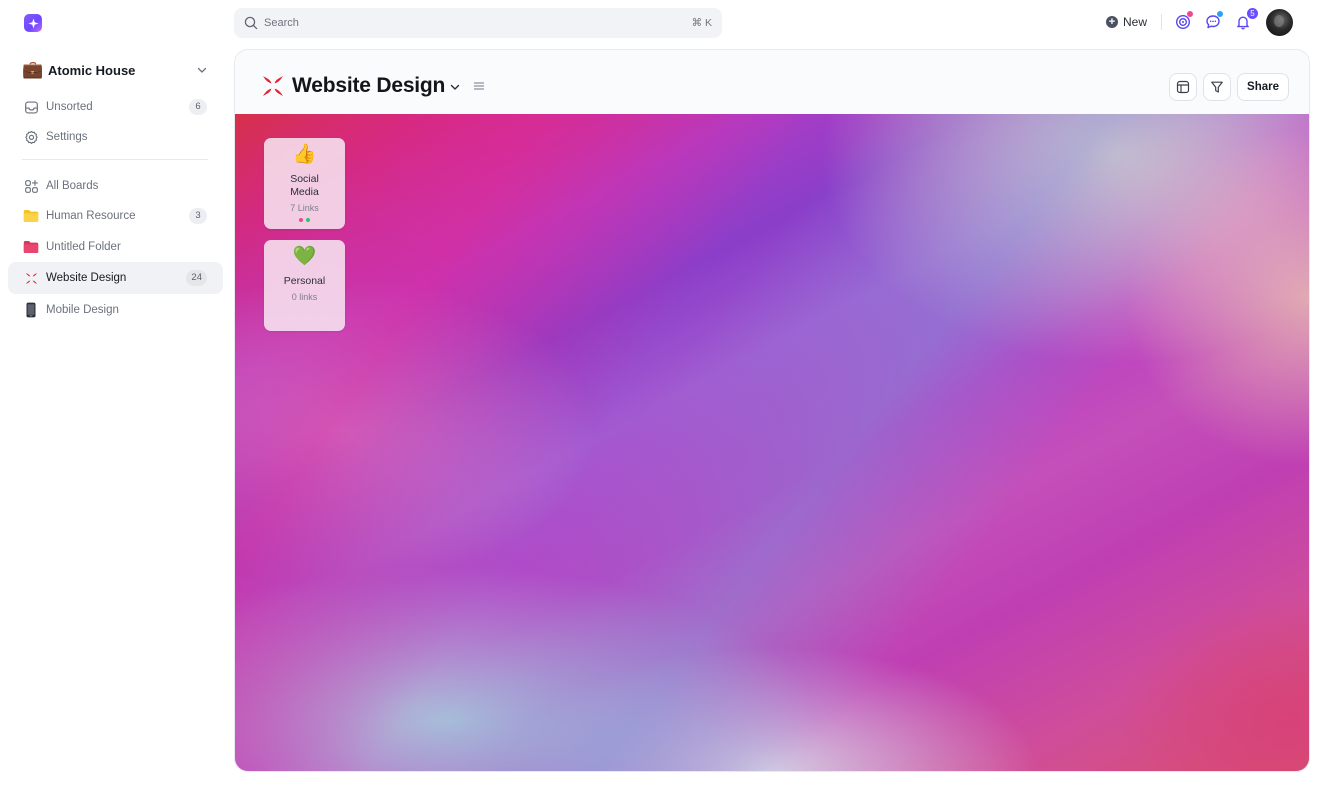 This screenshot has height=785, width=1323. Describe the element at coordinates (304, 154) in the screenshot. I see `thumbs-up-icon: 👍` at that location.